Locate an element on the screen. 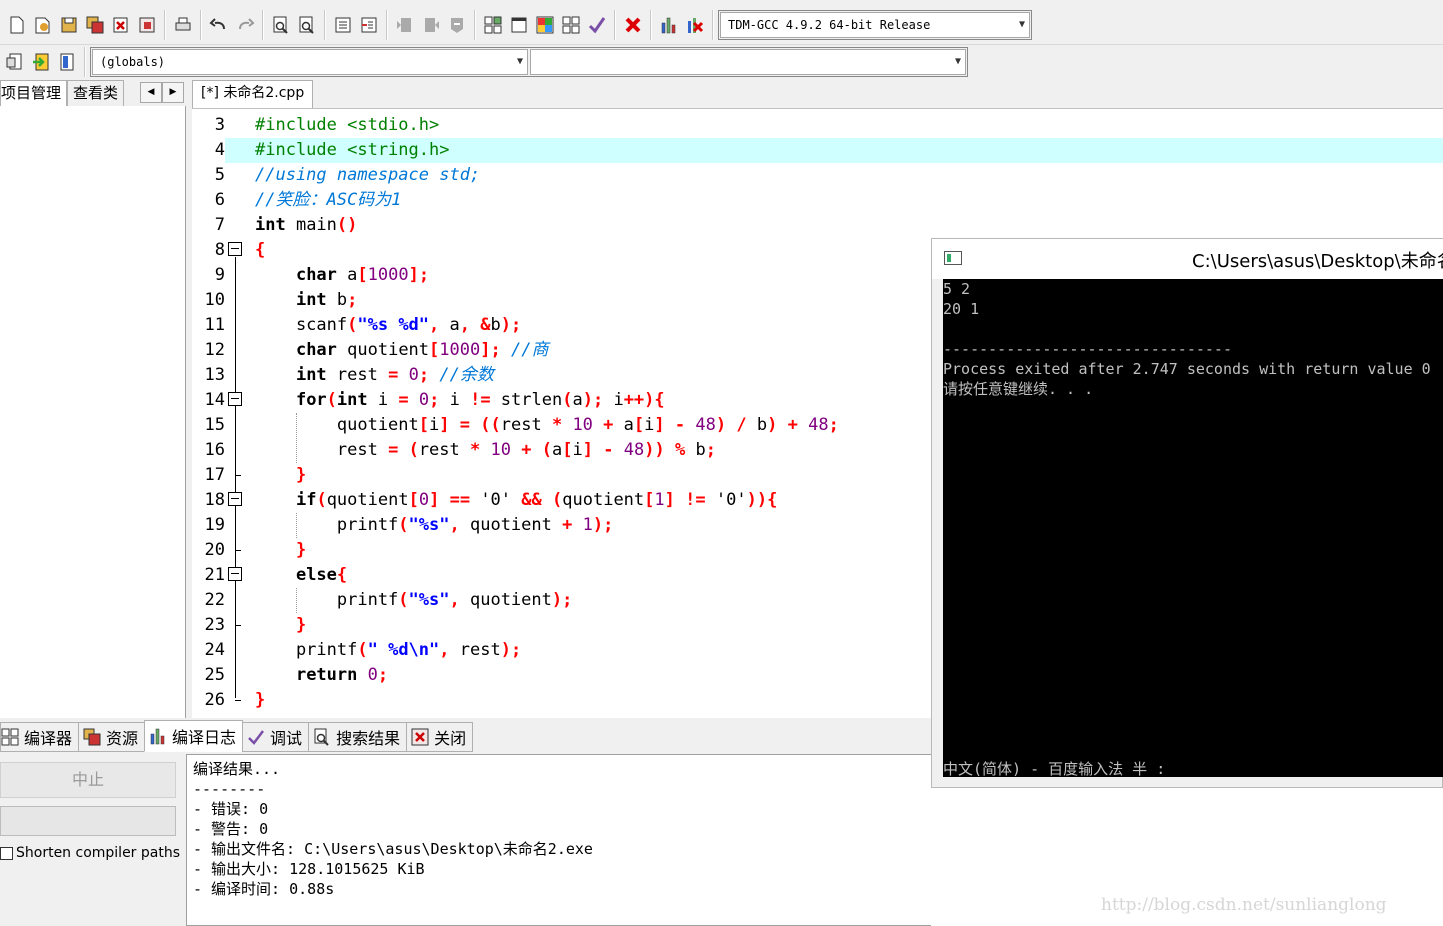 This screenshot has width=1443, height=926. find-icon is located at coordinates (280, 25).